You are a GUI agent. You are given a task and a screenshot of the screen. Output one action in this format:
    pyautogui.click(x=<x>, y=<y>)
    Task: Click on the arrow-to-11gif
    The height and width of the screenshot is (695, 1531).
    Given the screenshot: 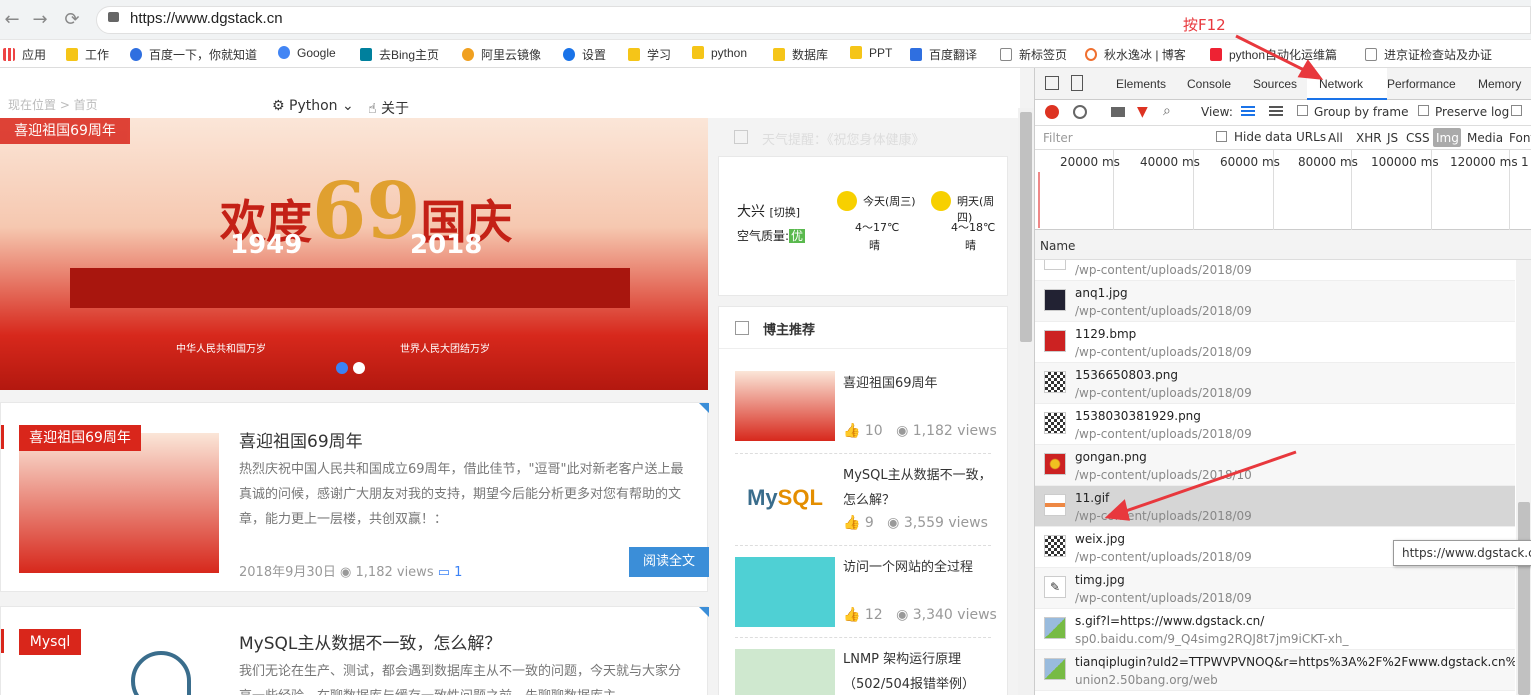 What is the action you would take?
    pyautogui.click(x=1208, y=482)
    